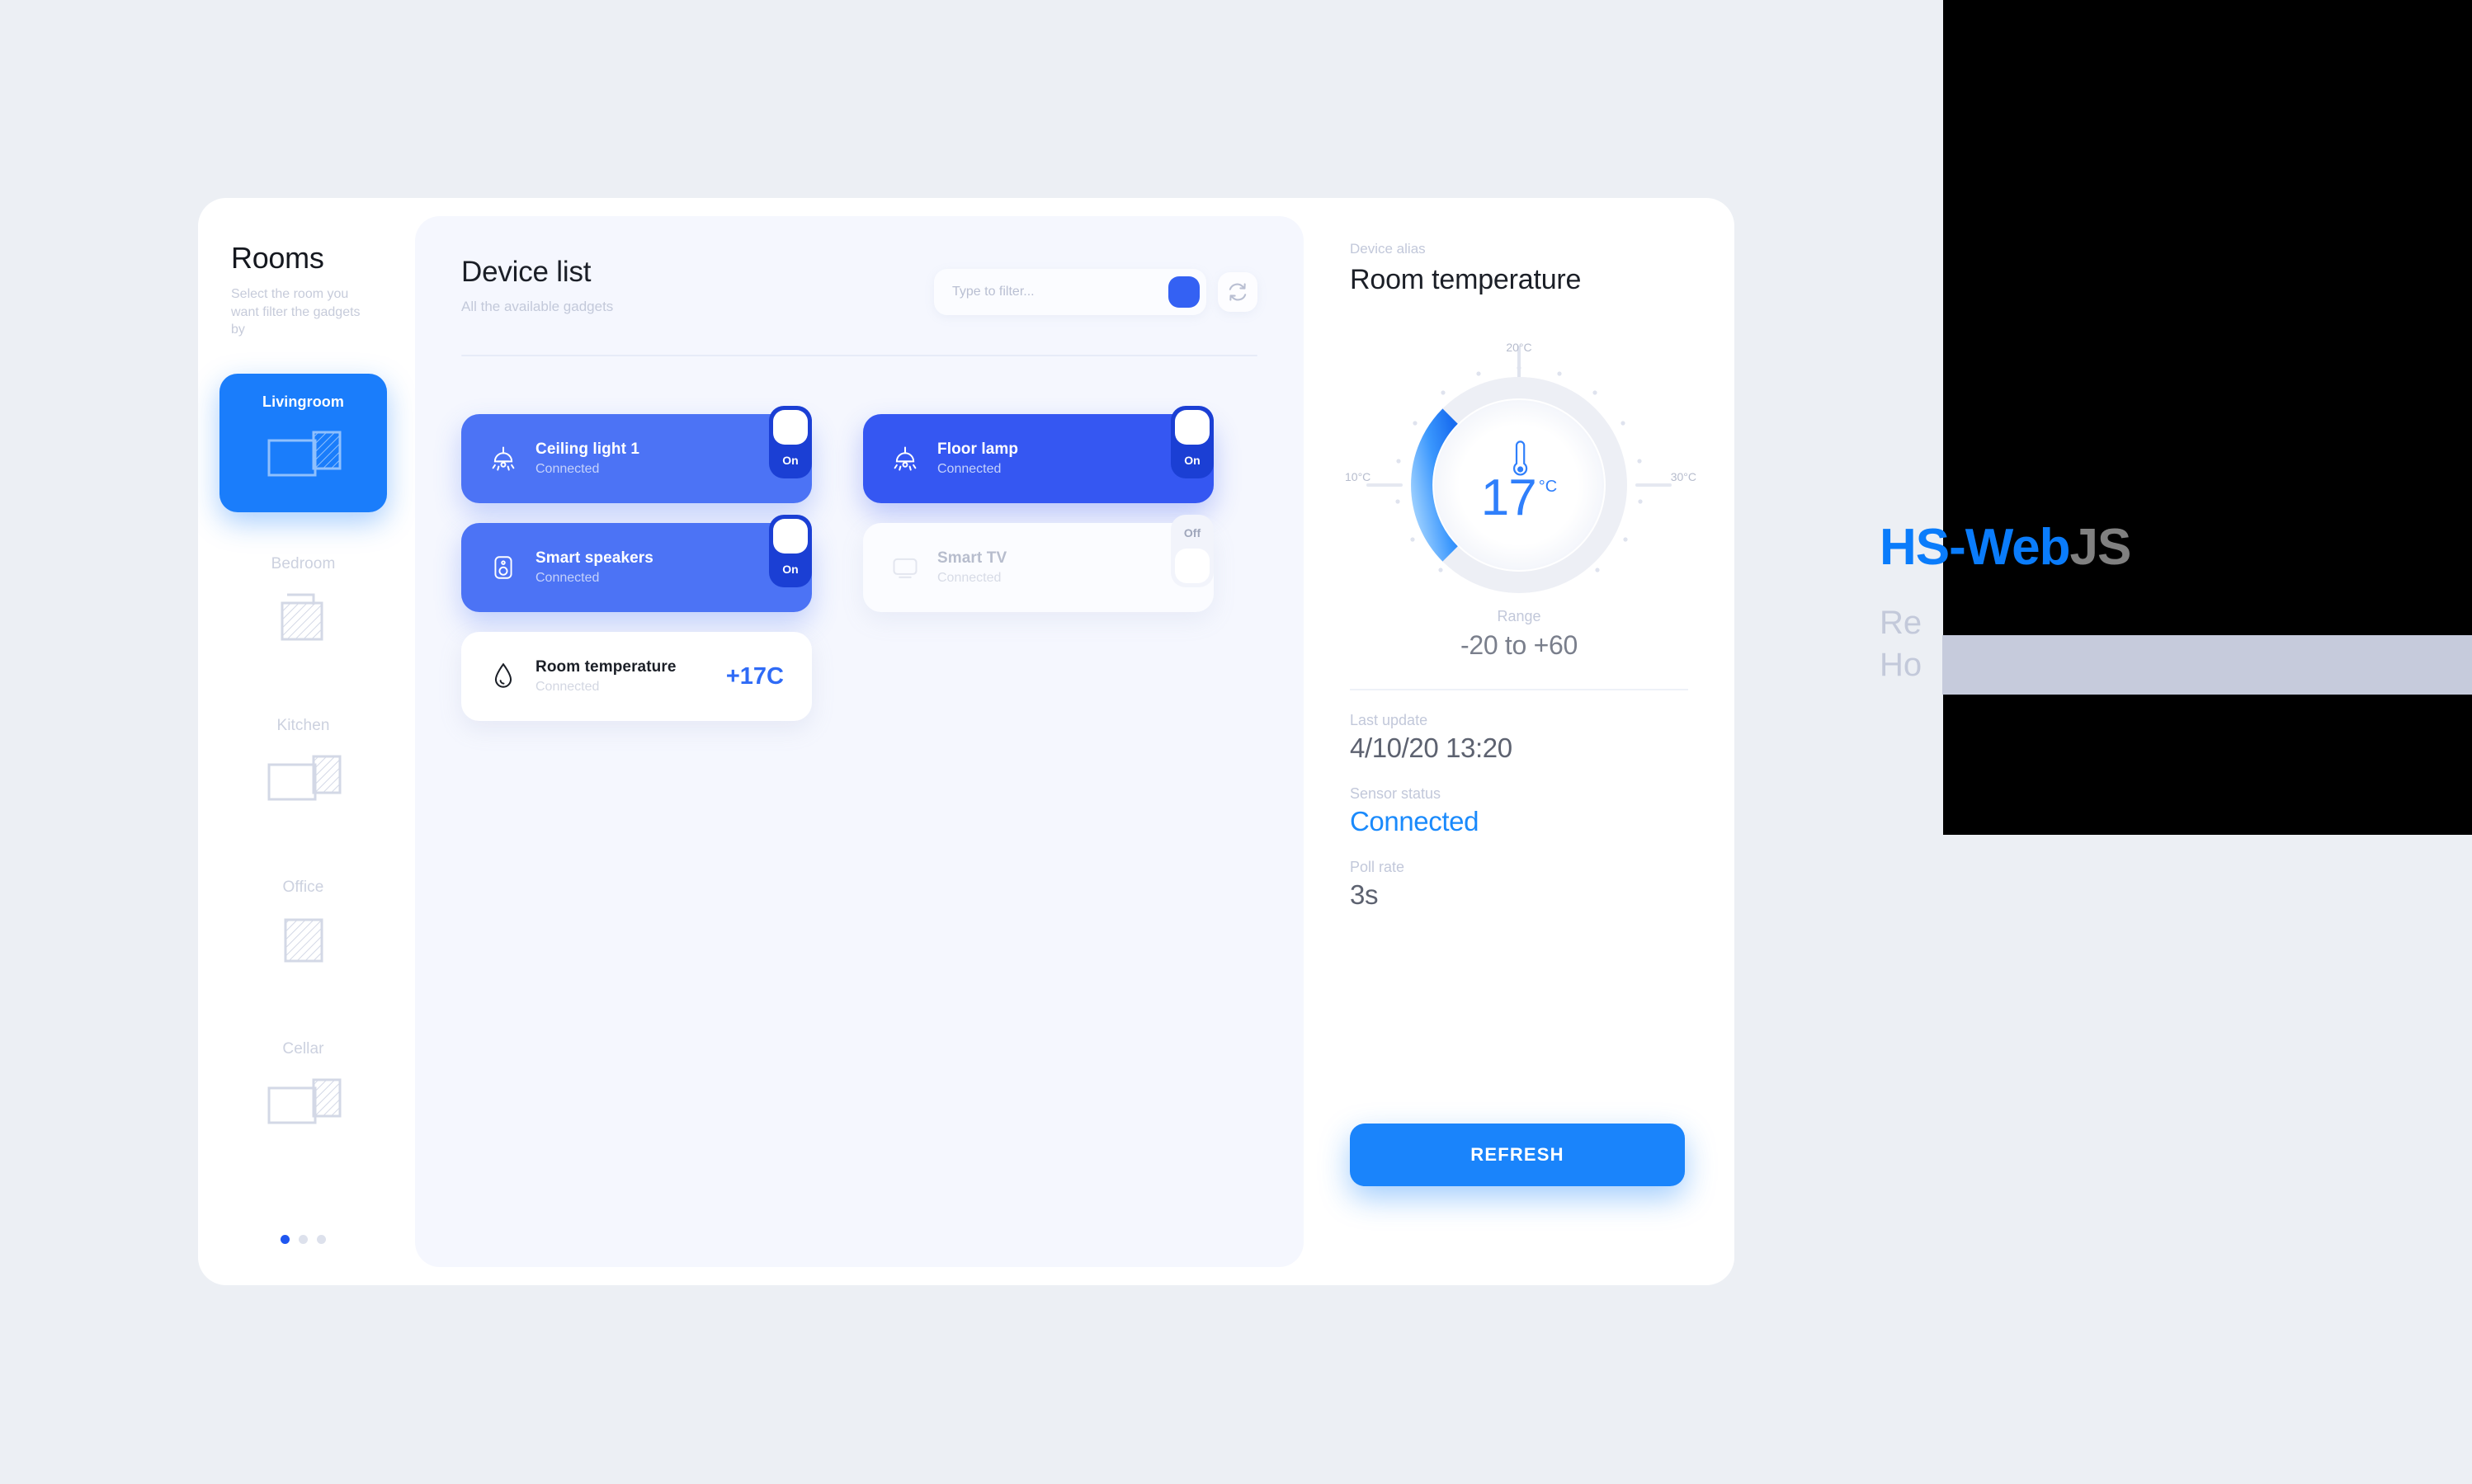  I want to click on search-input, so click(1060, 292).